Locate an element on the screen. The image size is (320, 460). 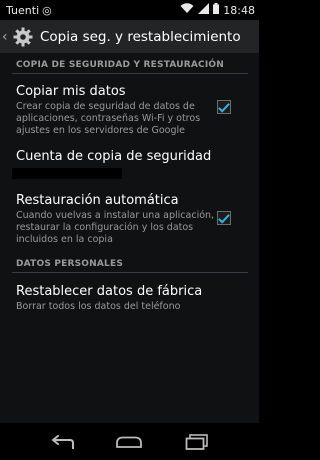
gear-icon is located at coordinates (23, 37).